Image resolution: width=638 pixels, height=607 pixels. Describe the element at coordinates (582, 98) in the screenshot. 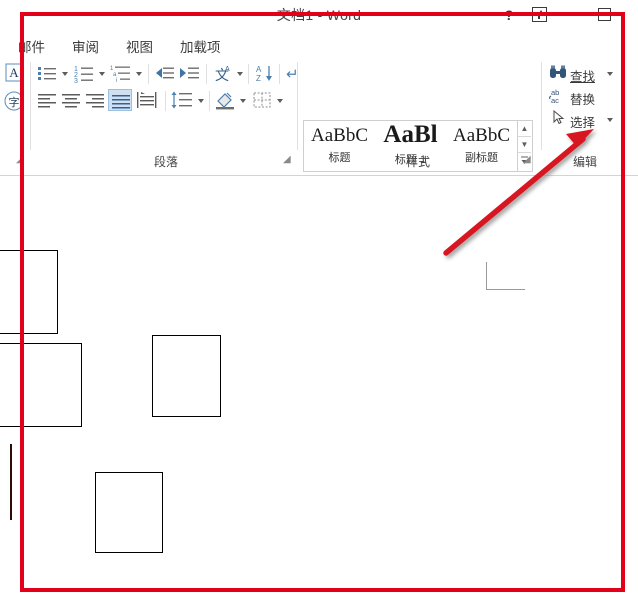

I see `replace-button: 替换` at that location.